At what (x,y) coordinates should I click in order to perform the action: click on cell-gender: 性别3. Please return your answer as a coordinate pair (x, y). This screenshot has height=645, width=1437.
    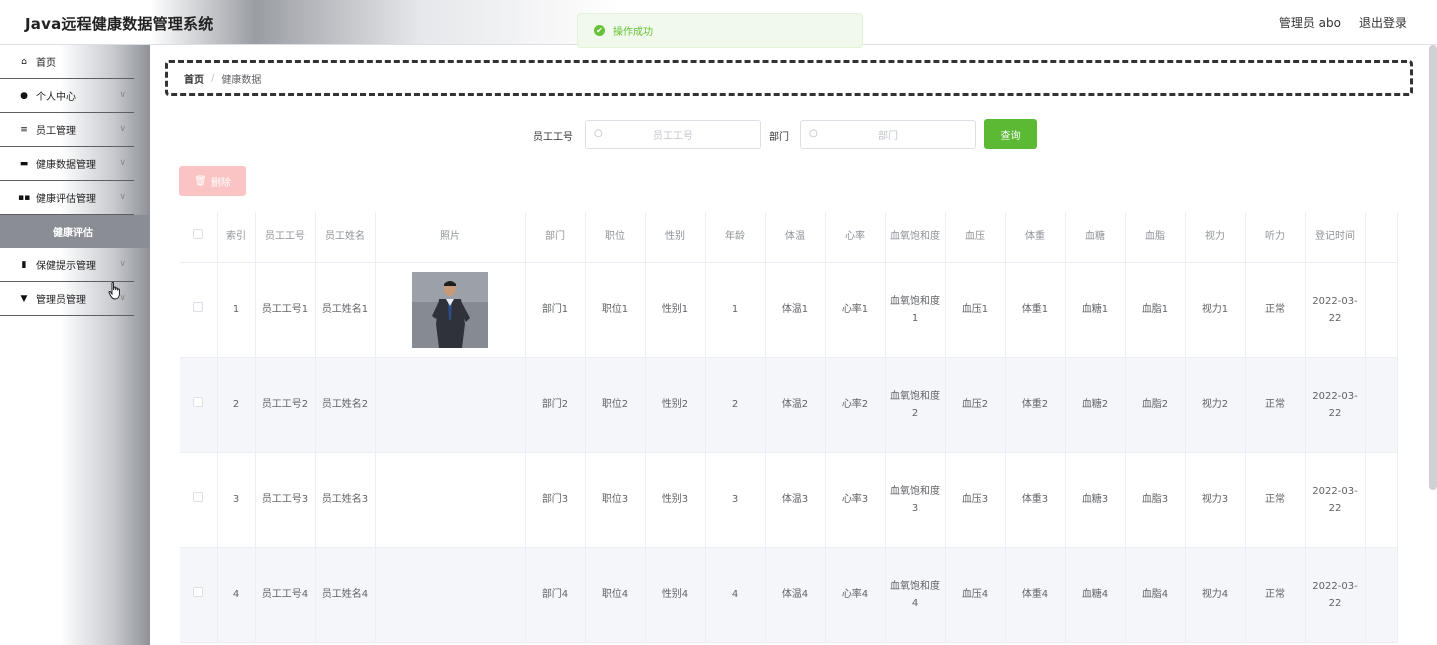
    Looking at the image, I should click on (675, 500).